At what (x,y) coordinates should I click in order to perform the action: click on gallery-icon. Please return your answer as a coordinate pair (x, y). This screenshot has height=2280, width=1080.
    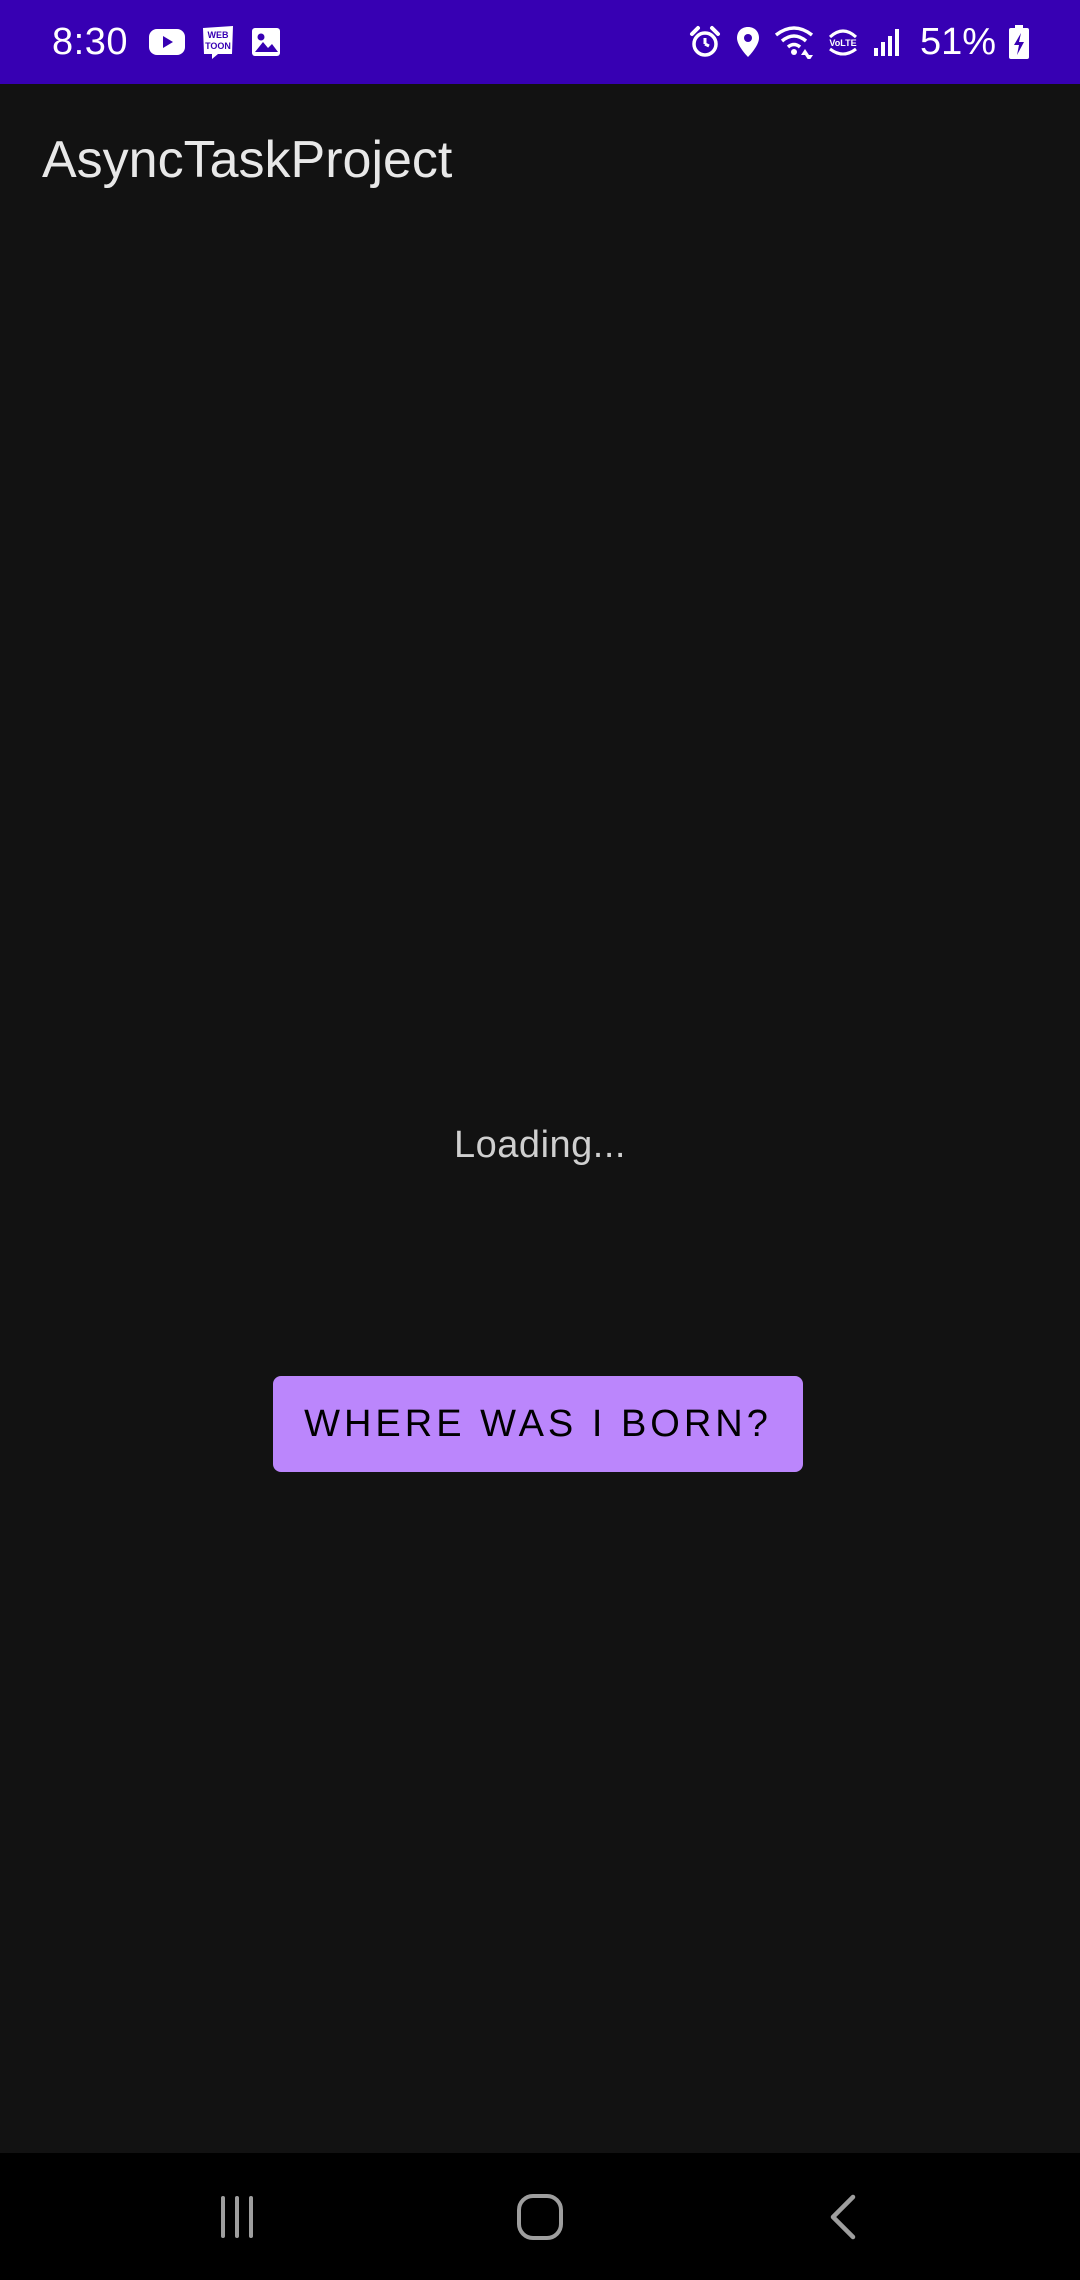
    Looking at the image, I should click on (266, 42).